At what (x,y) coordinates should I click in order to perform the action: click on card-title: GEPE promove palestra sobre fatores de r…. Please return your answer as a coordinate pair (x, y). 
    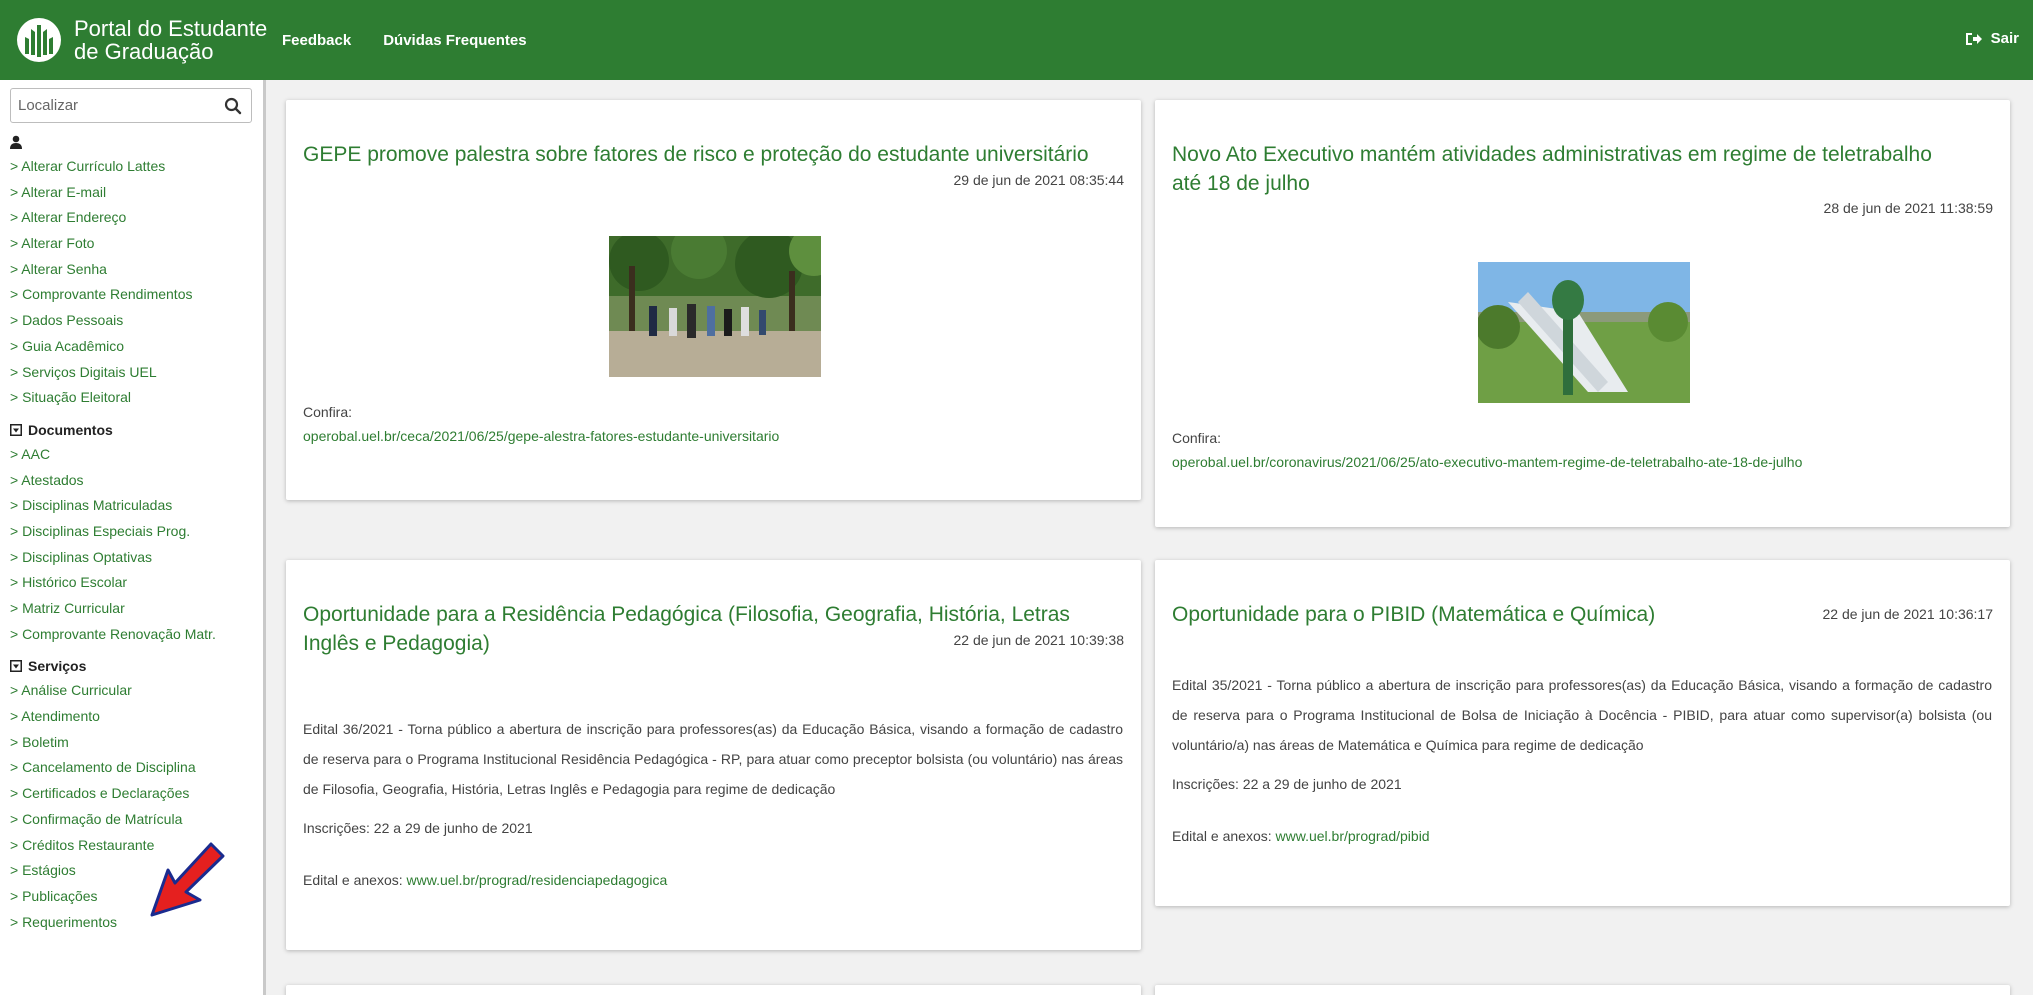
    Looking at the image, I should click on (703, 154).